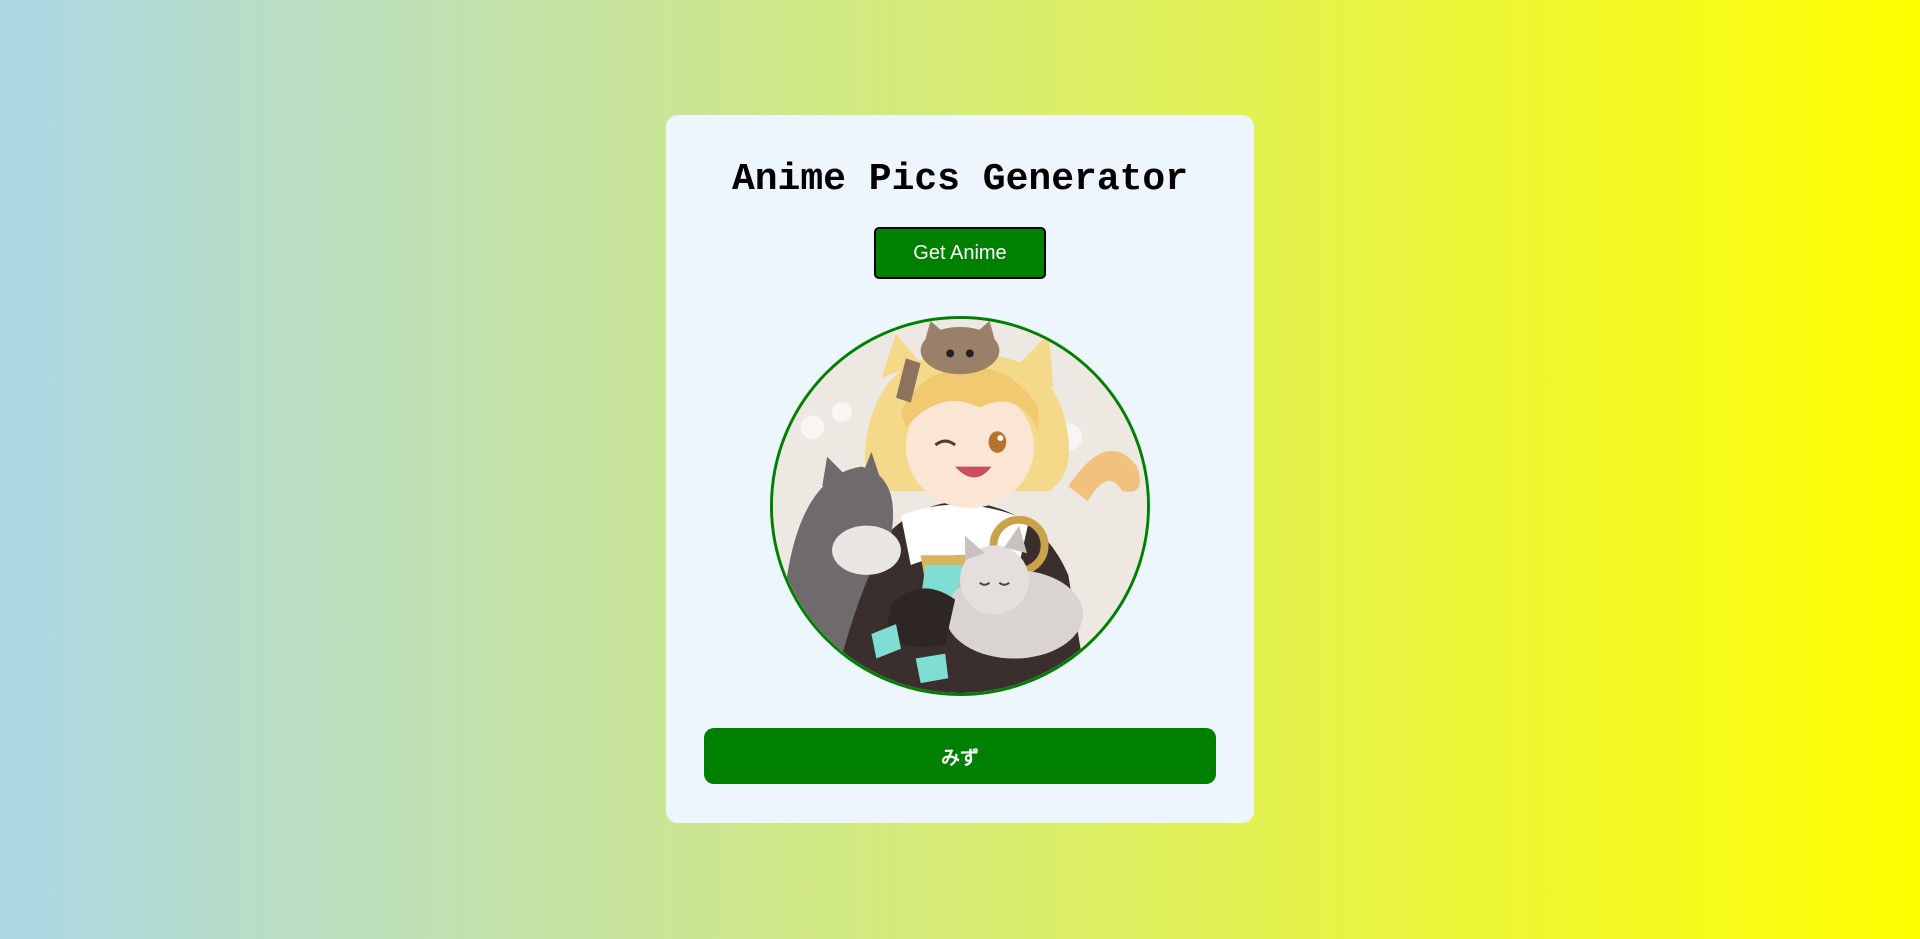 The height and width of the screenshot is (939, 1920). What do you see at coordinates (960, 179) in the screenshot?
I see `page-title: Anime Pics Generator` at bounding box center [960, 179].